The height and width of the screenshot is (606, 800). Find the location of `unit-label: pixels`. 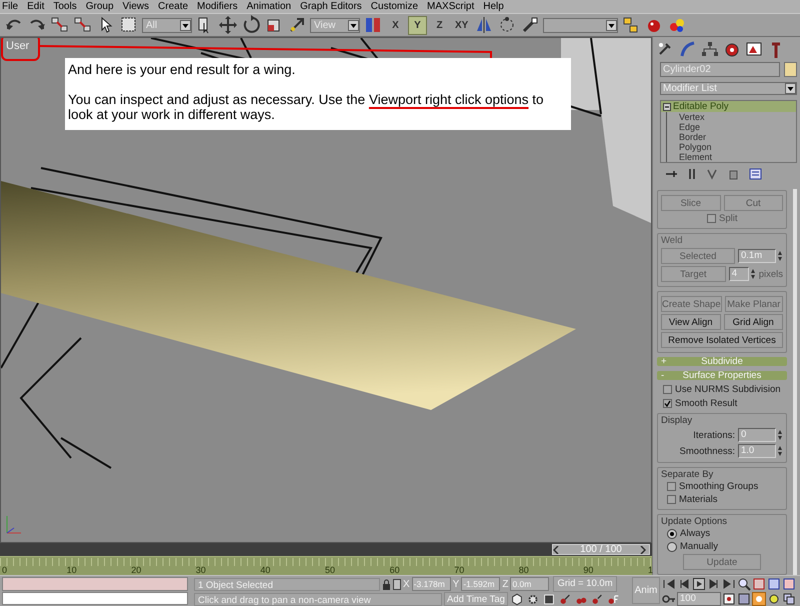

unit-label: pixels is located at coordinates (770, 274).